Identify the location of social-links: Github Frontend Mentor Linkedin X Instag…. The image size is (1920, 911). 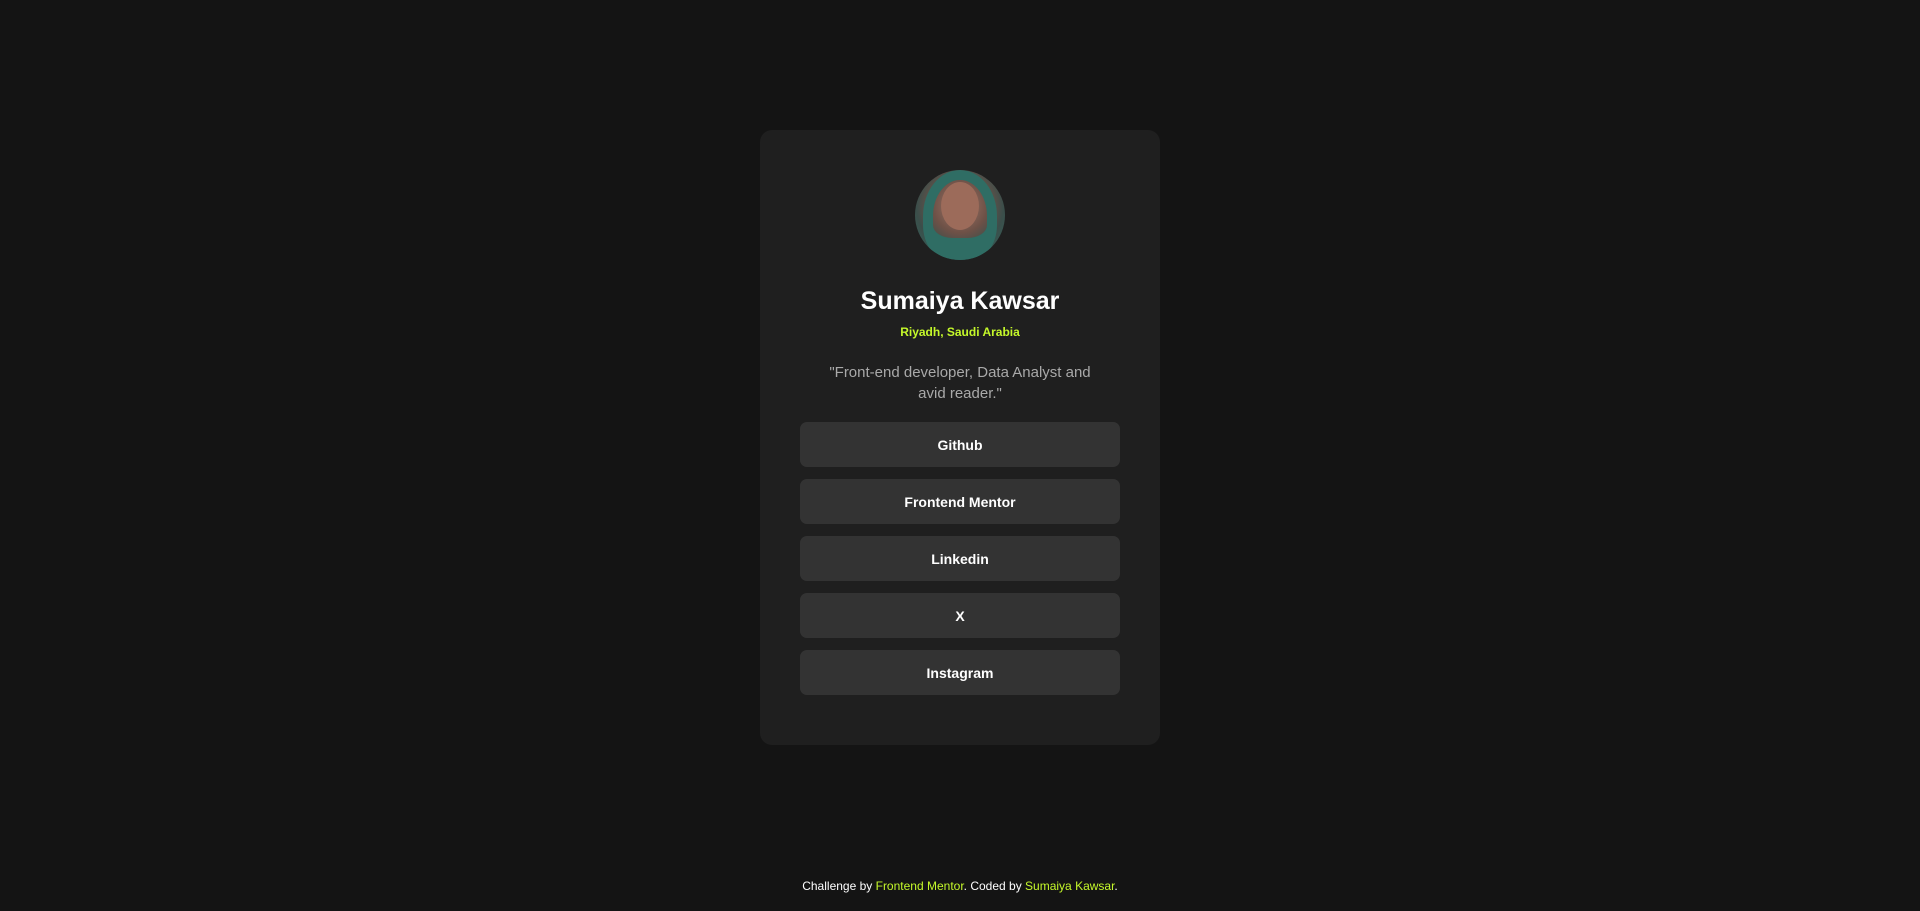
(960, 558).